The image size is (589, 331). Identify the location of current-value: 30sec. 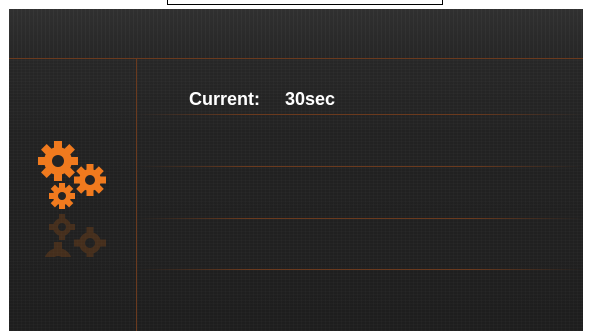
(310, 99).